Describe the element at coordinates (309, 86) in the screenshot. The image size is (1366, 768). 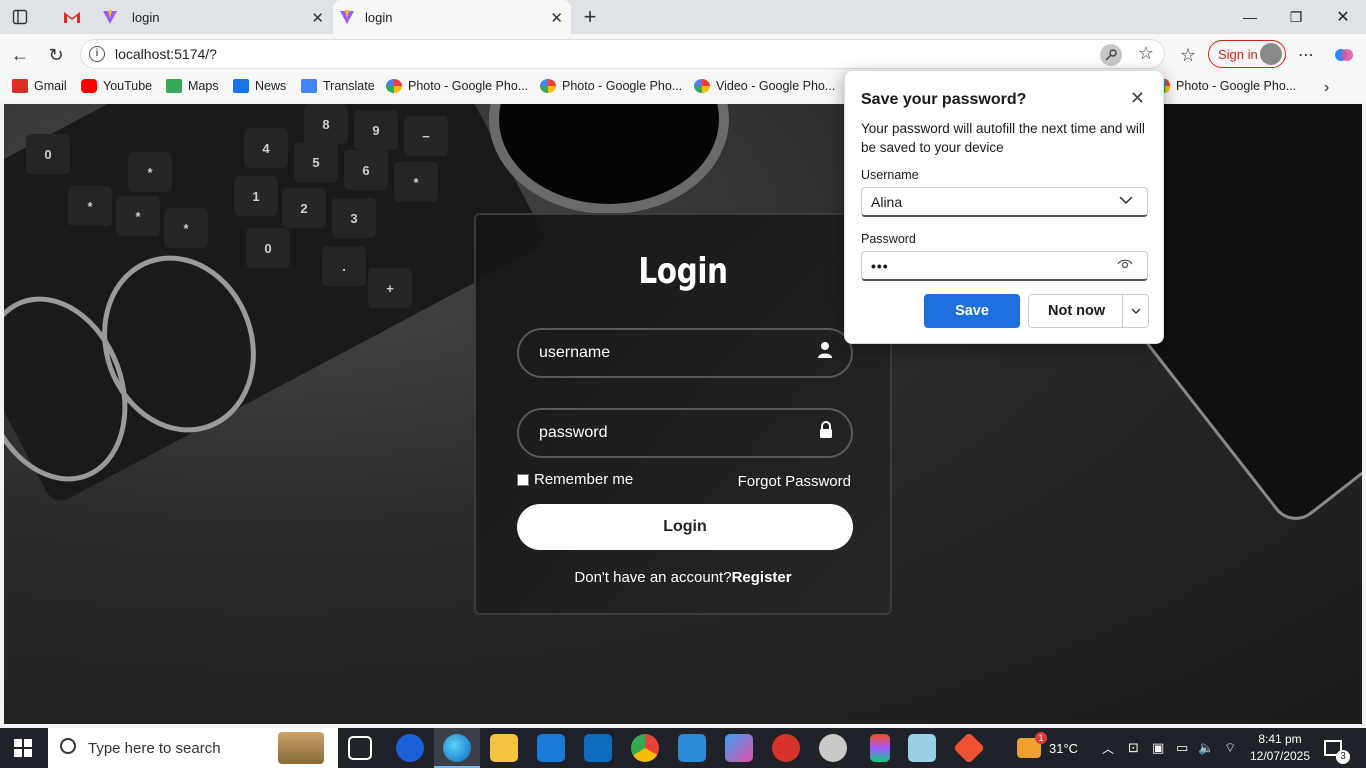
I see `translate-icon` at that location.